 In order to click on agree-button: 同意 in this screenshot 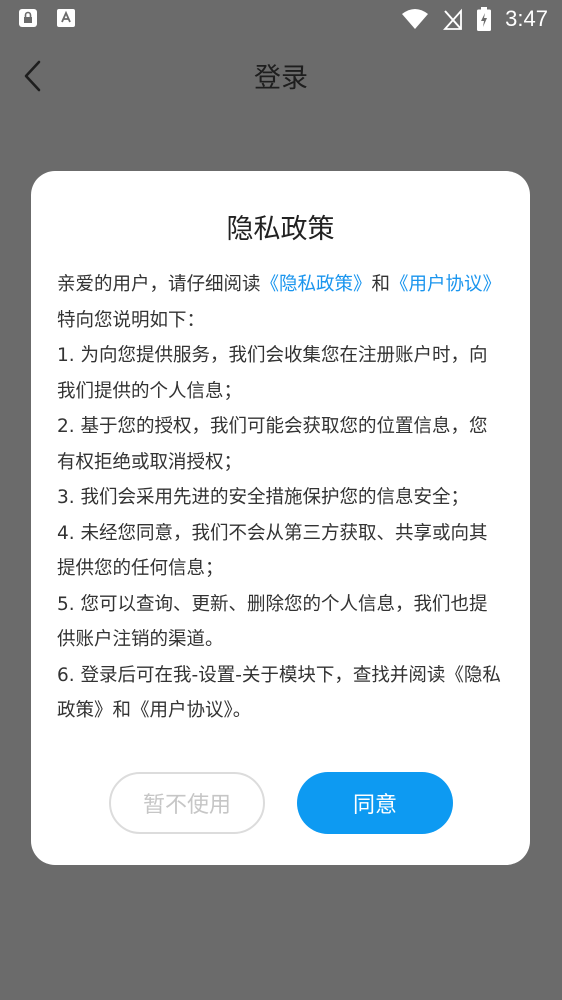, I will do `click(375, 803)`.